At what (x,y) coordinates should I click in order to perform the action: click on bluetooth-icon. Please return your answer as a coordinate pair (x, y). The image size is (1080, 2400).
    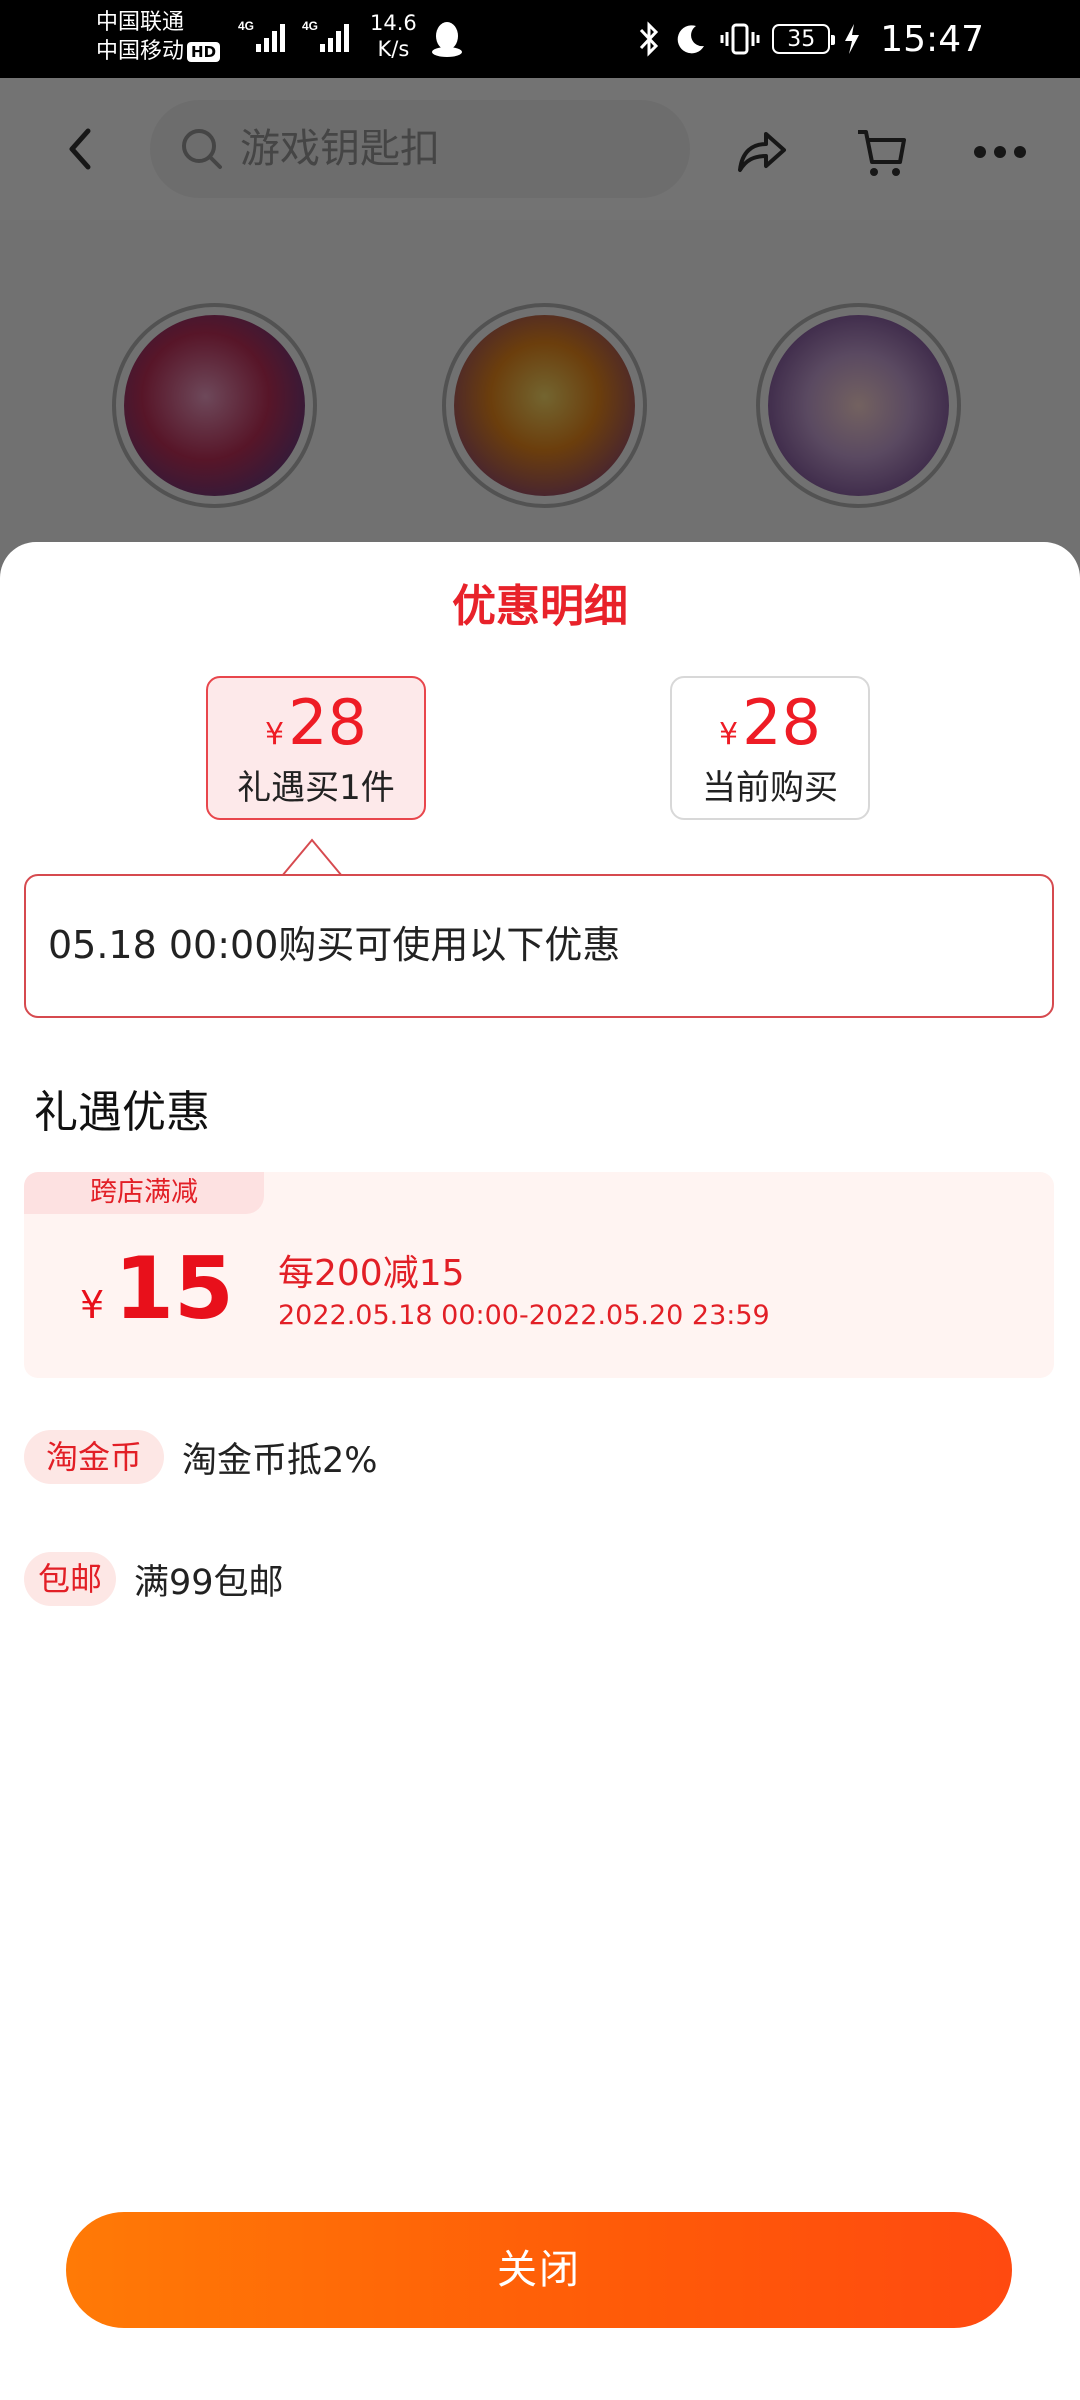
    Looking at the image, I should click on (649, 39).